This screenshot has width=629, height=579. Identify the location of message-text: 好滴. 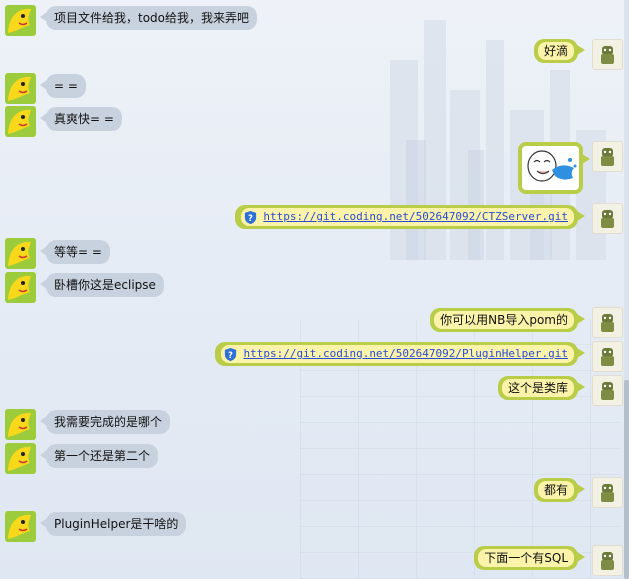
(555, 51).